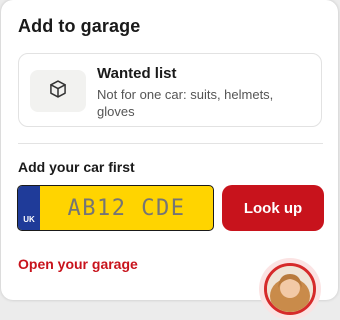 This screenshot has width=340, height=320. I want to click on box-icon, so click(58, 91).